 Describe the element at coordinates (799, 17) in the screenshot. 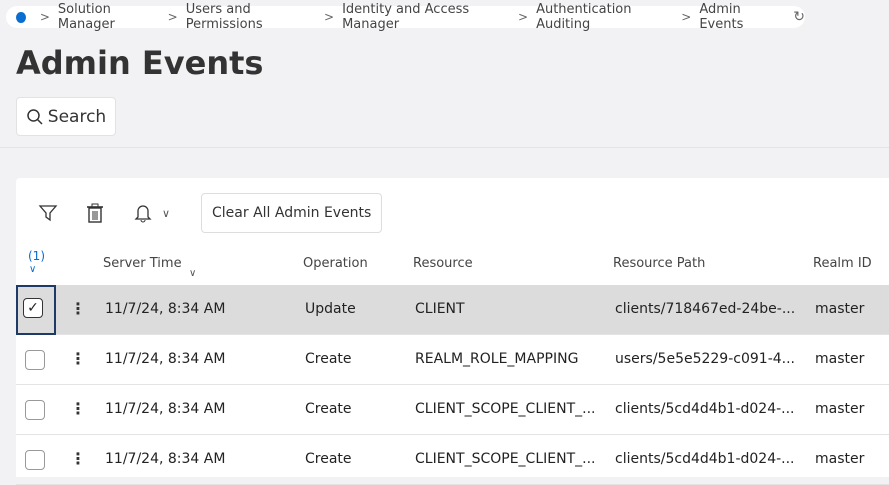

I see `refresh-icon: ↻` at that location.